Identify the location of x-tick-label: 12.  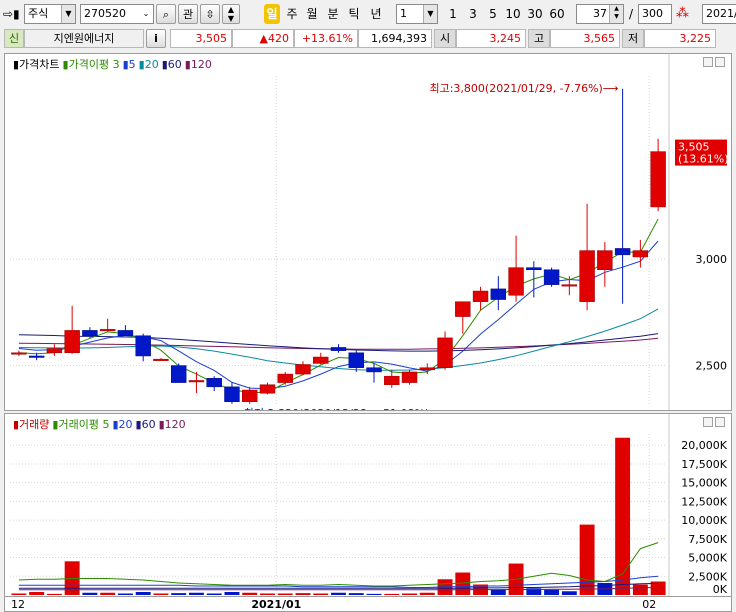
(18, 604).